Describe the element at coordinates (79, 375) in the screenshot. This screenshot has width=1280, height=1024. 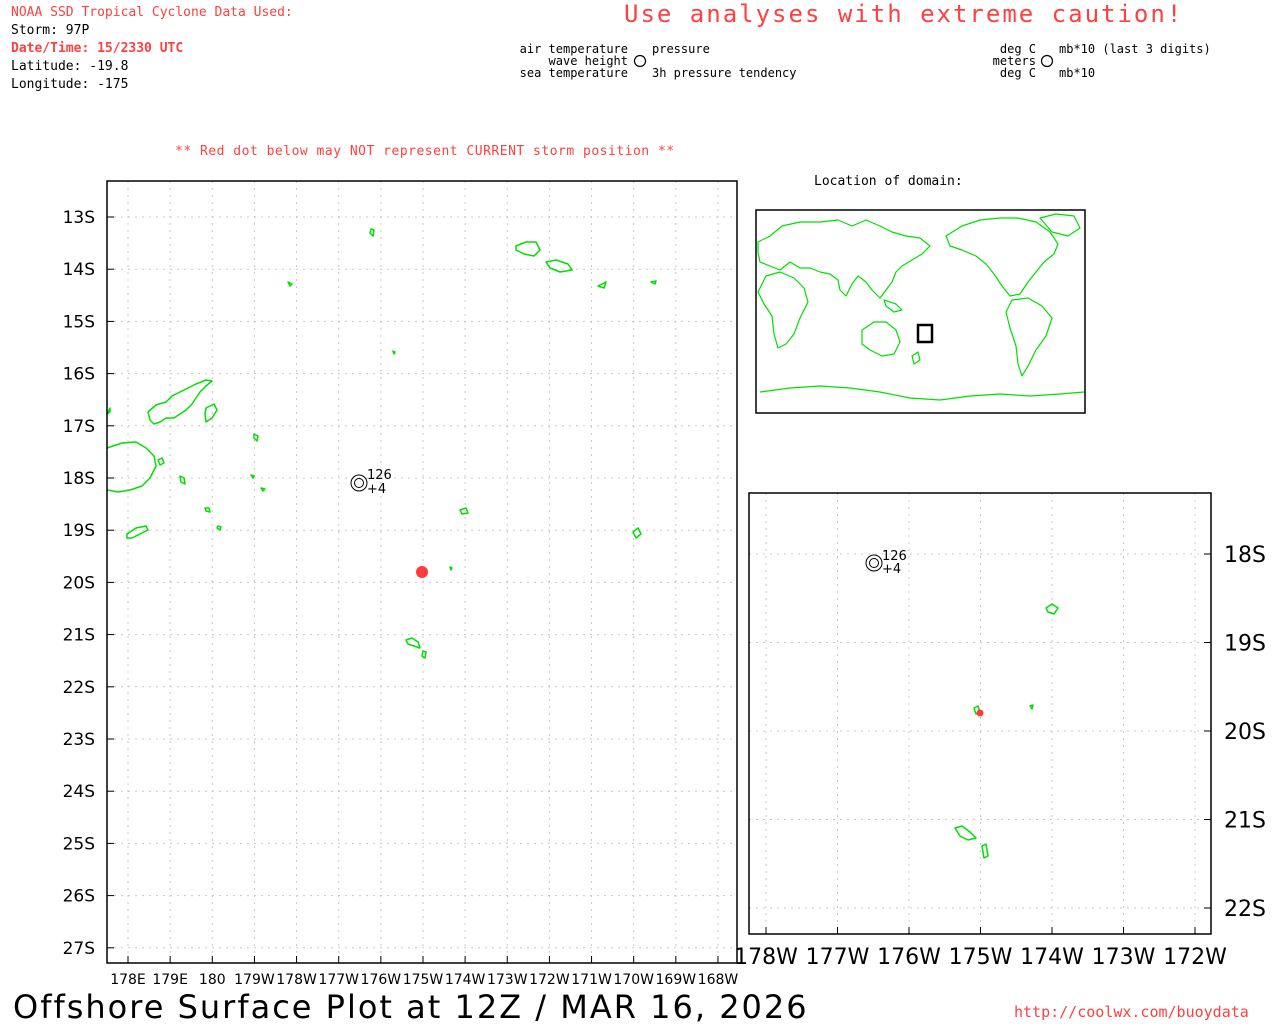
I see `latitude-label: 16S` at that location.